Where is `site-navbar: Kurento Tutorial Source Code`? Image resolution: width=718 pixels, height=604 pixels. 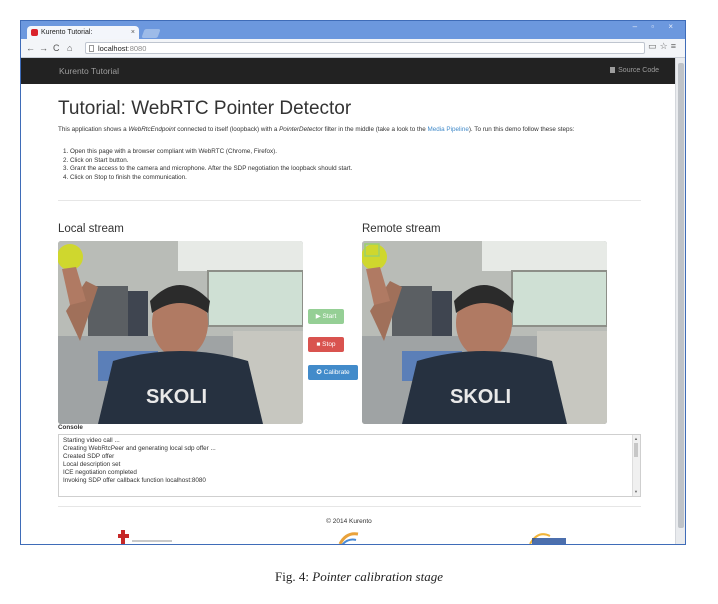 site-navbar: Kurento Tutorial Source Code is located at coordinates (349, 71).